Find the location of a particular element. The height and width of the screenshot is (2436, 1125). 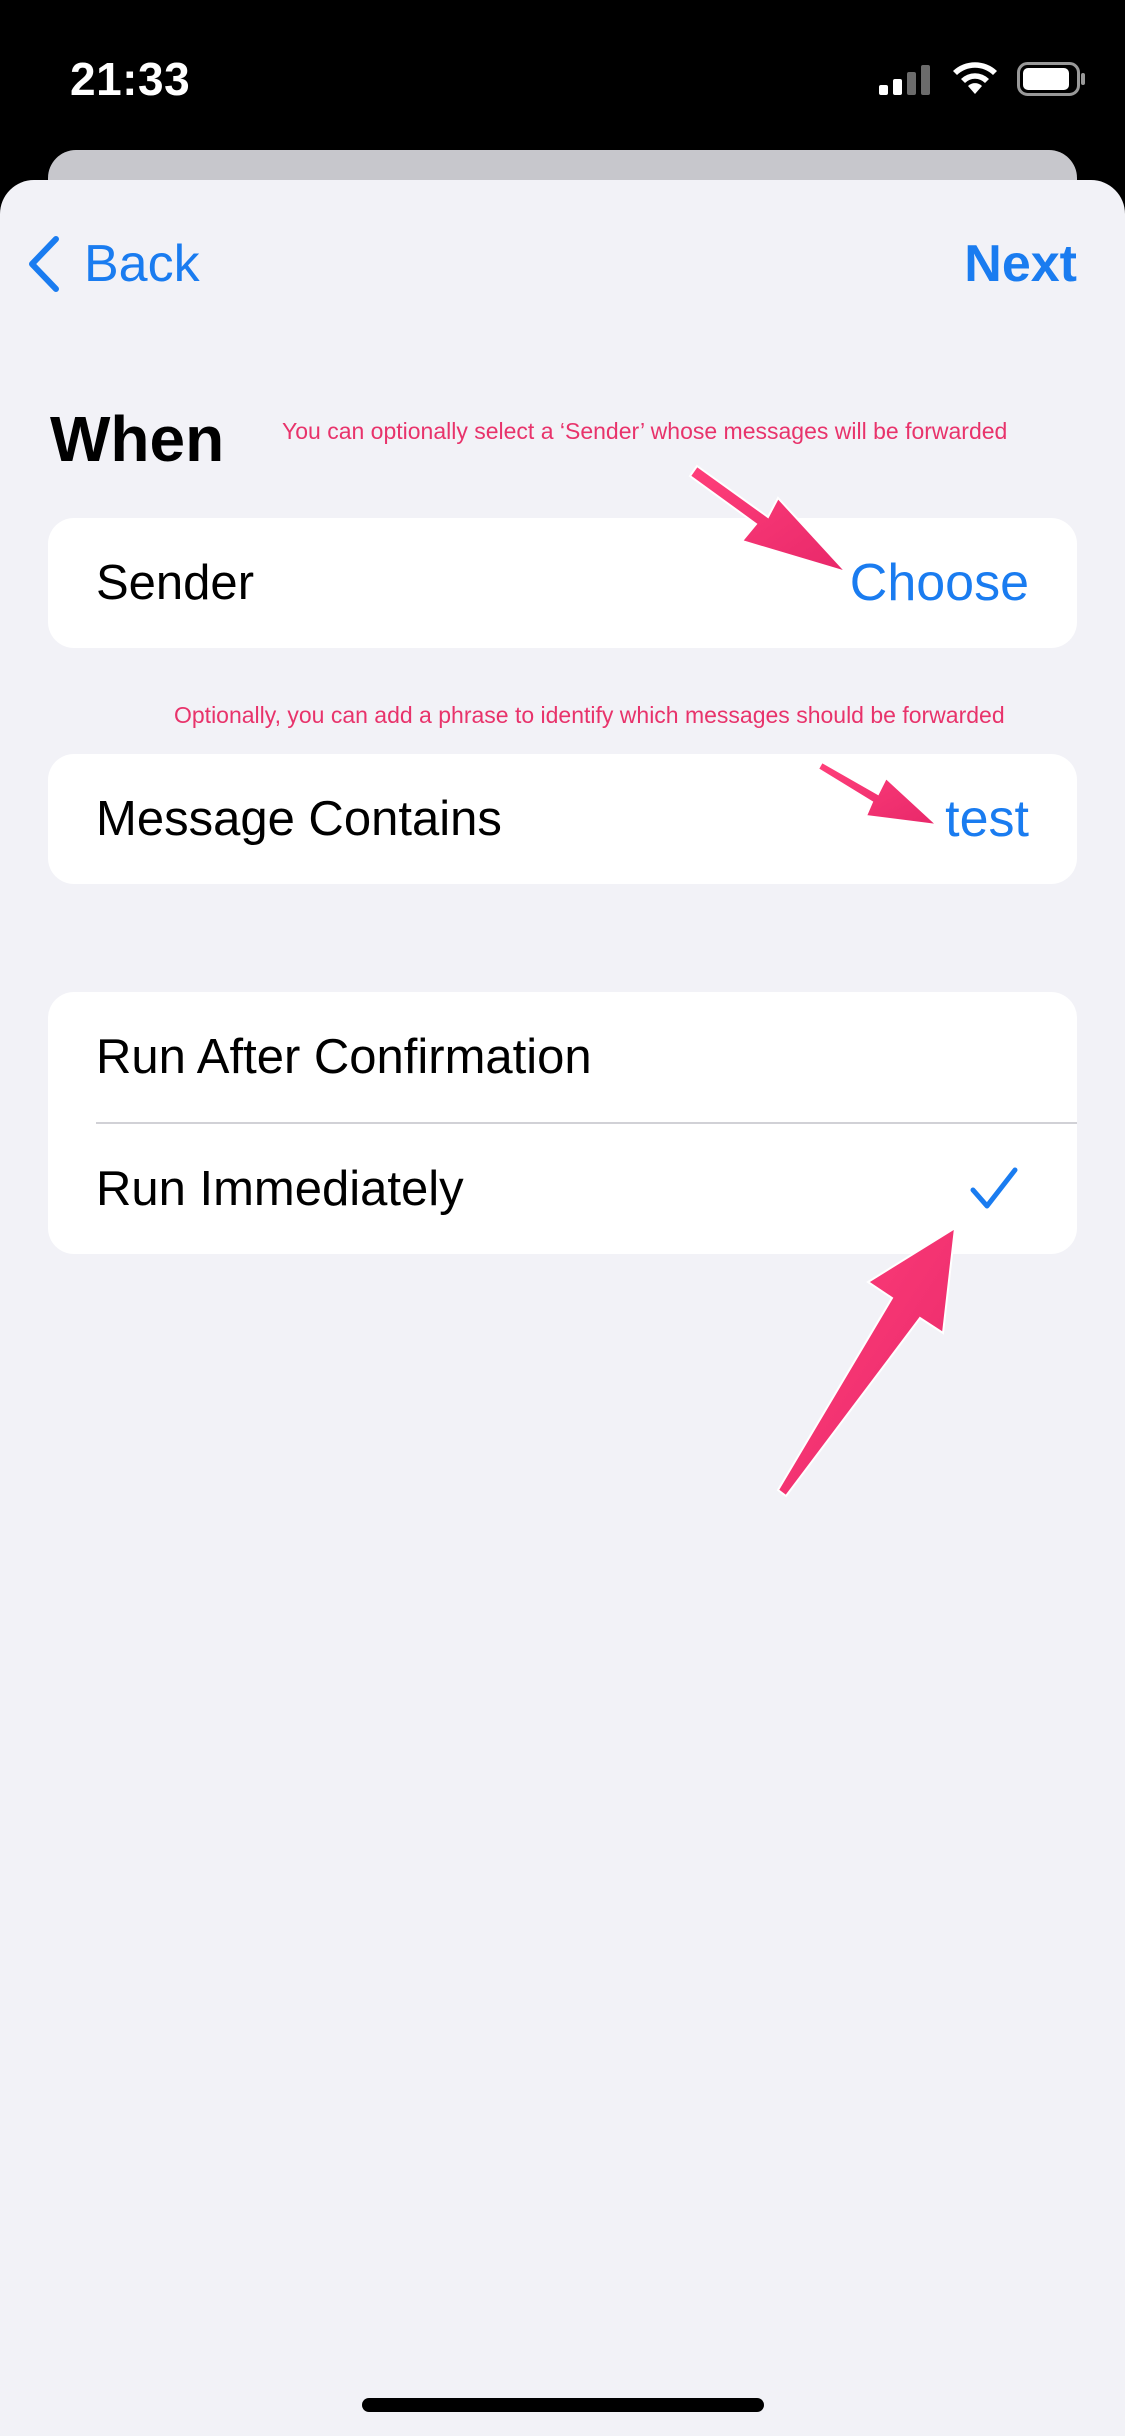

checkmark-icon is located at coordinates (994, 1188).